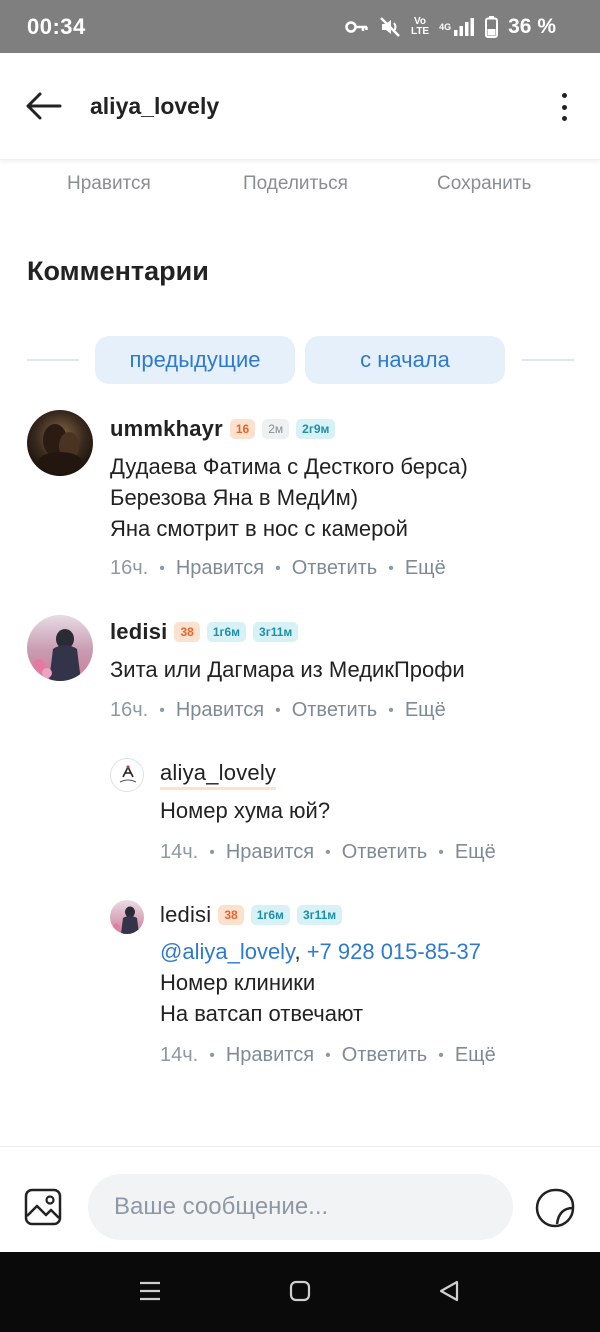  I want to click on reply-header: ledisi 38 1г6м 3г11м, so click(251, 915).